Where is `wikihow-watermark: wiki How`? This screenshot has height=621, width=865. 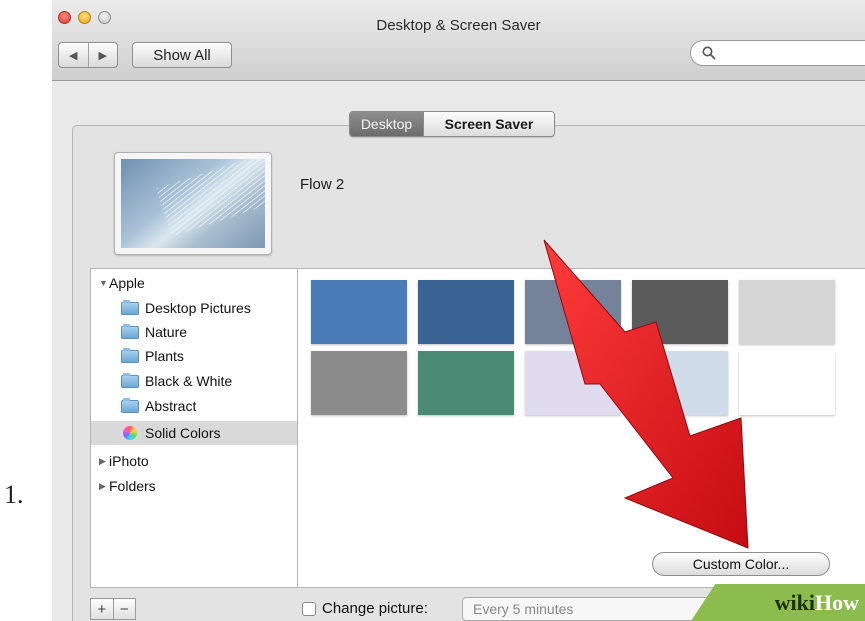
wikihow-watermark: wiki How is located at coordinates (778, 602).